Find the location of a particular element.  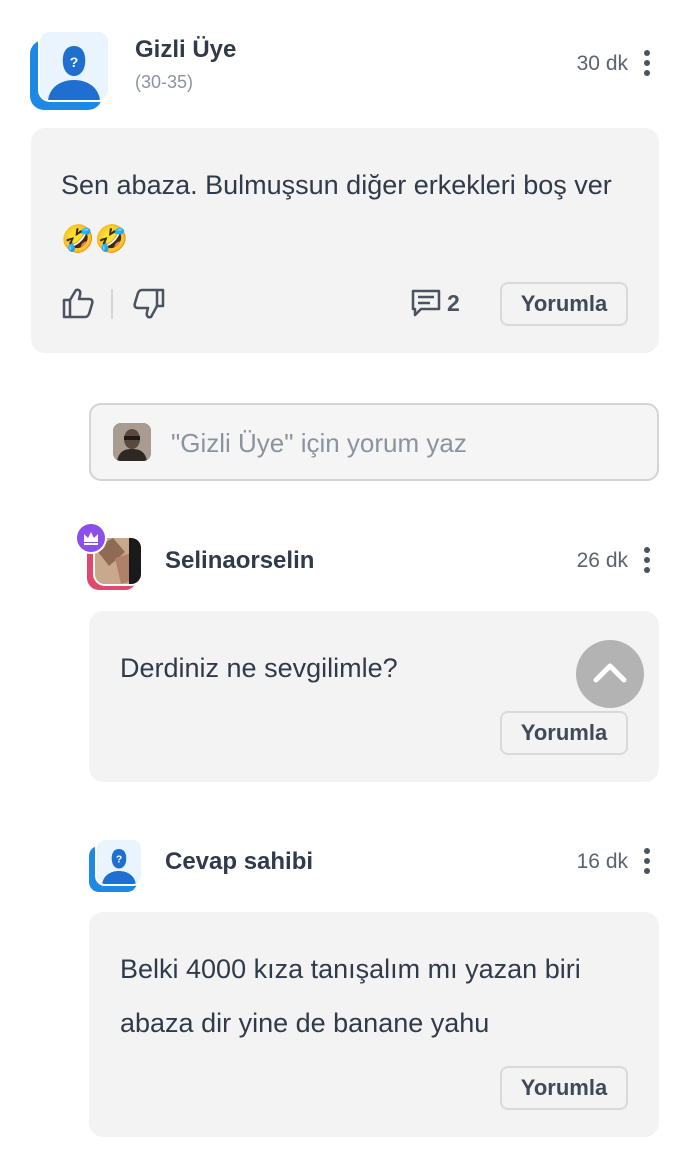

reply-author-avatar: ? is located at coordinates (117, 866).